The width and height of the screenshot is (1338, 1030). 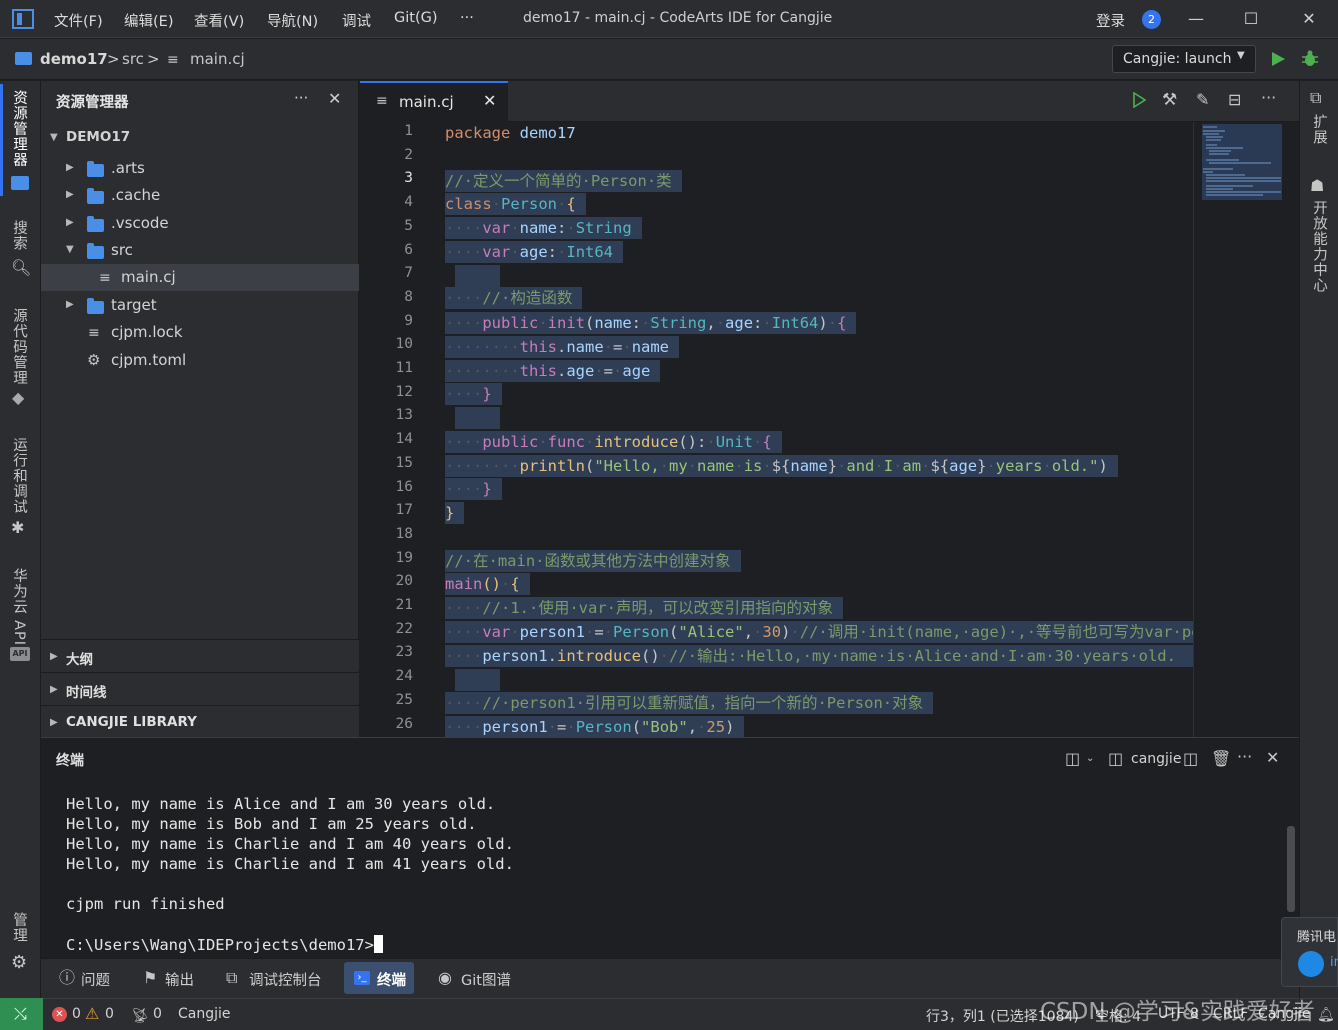 What do you see at coordinates (1072, 759) in the screenshot?
I see `split-terminal-icon: ◫` at bounding box center [1072, 759].